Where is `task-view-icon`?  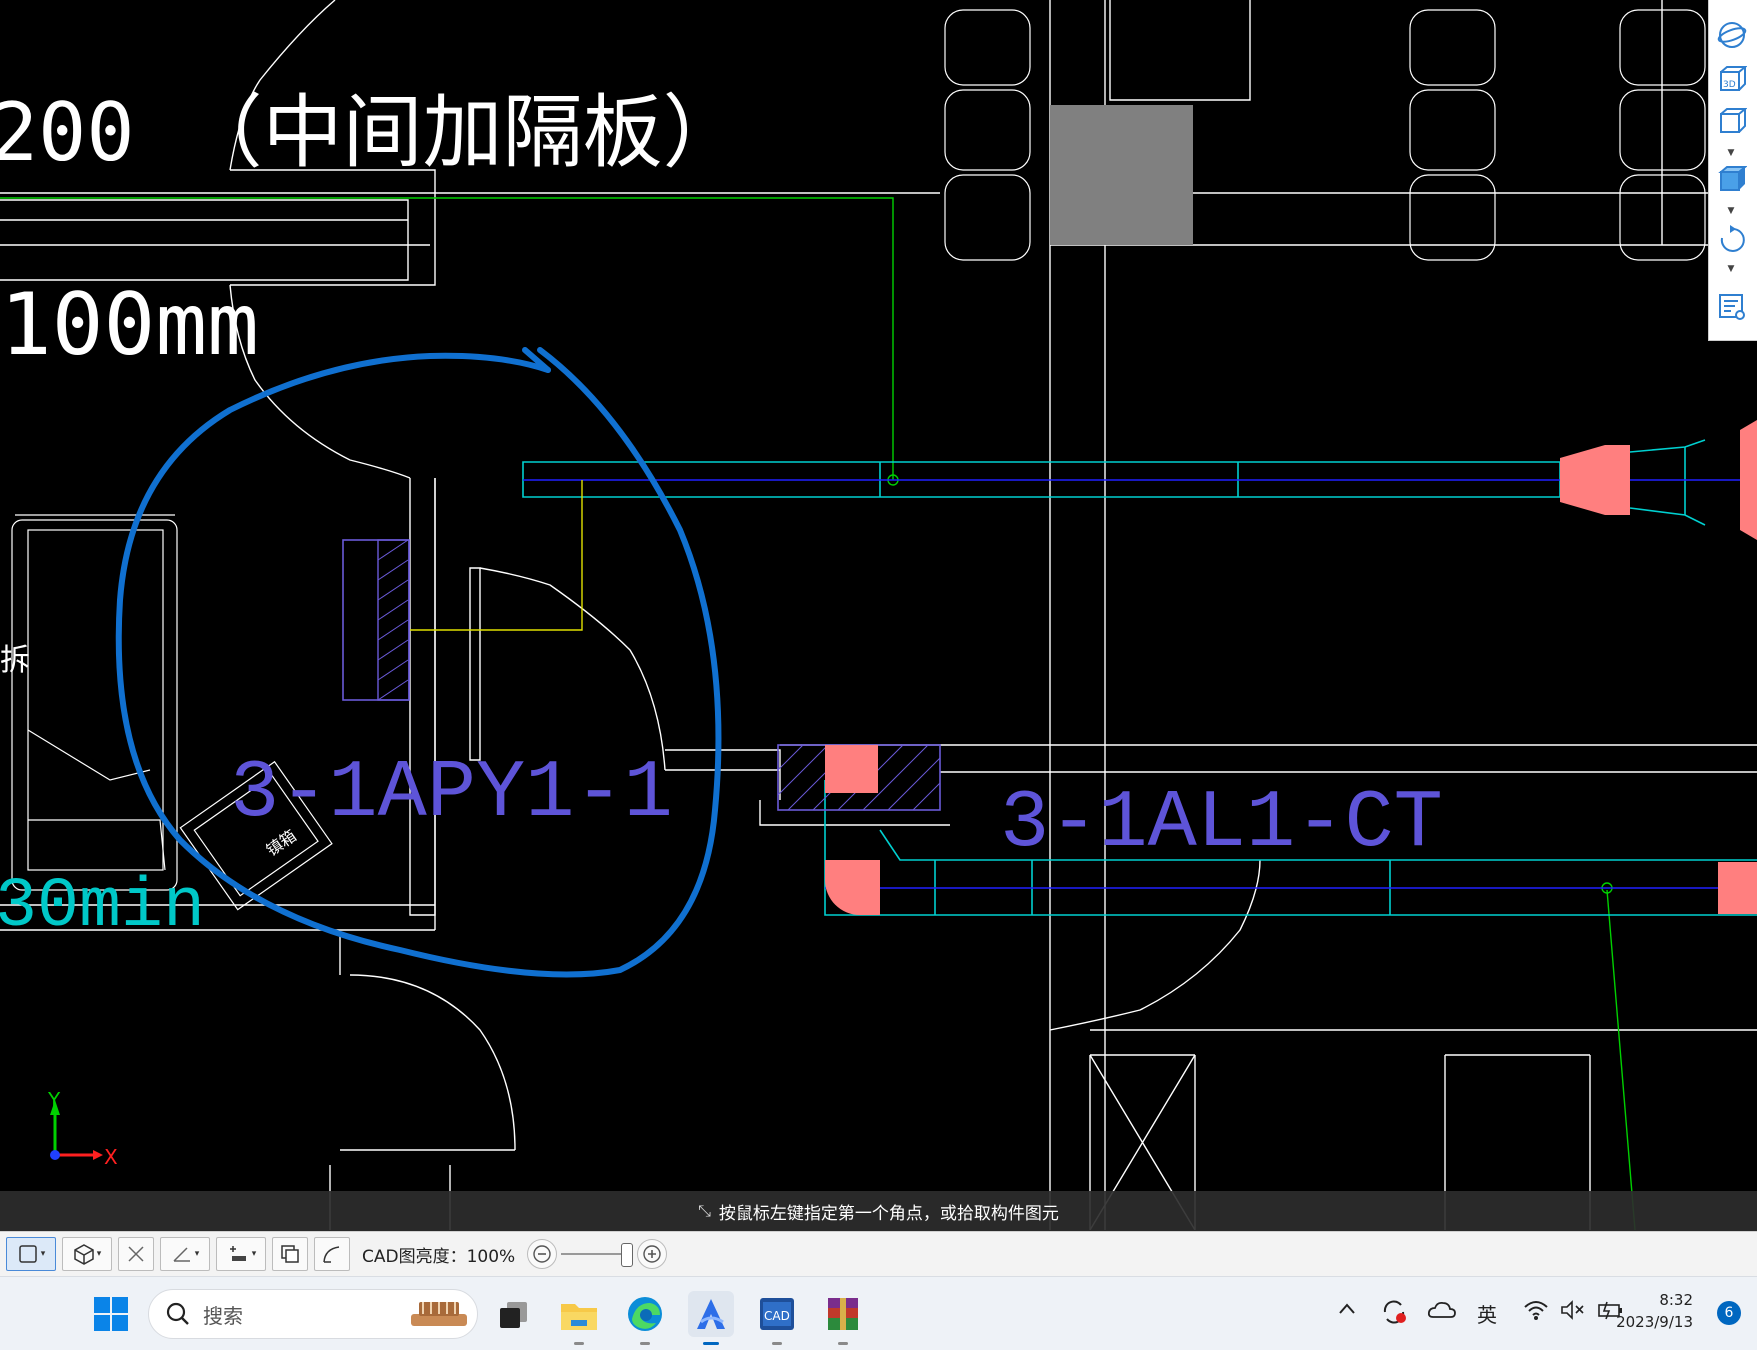 task-view-icon is located at coordinates (513, 1315).